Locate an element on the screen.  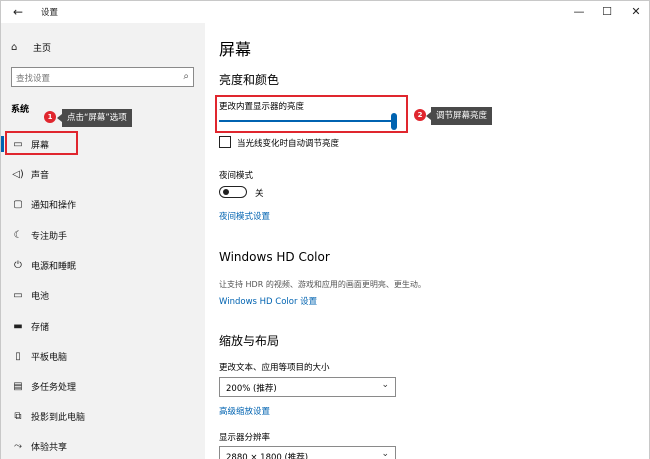
sidebar-item-label: 电源和睡眠 is located at coordinates (54, 266).